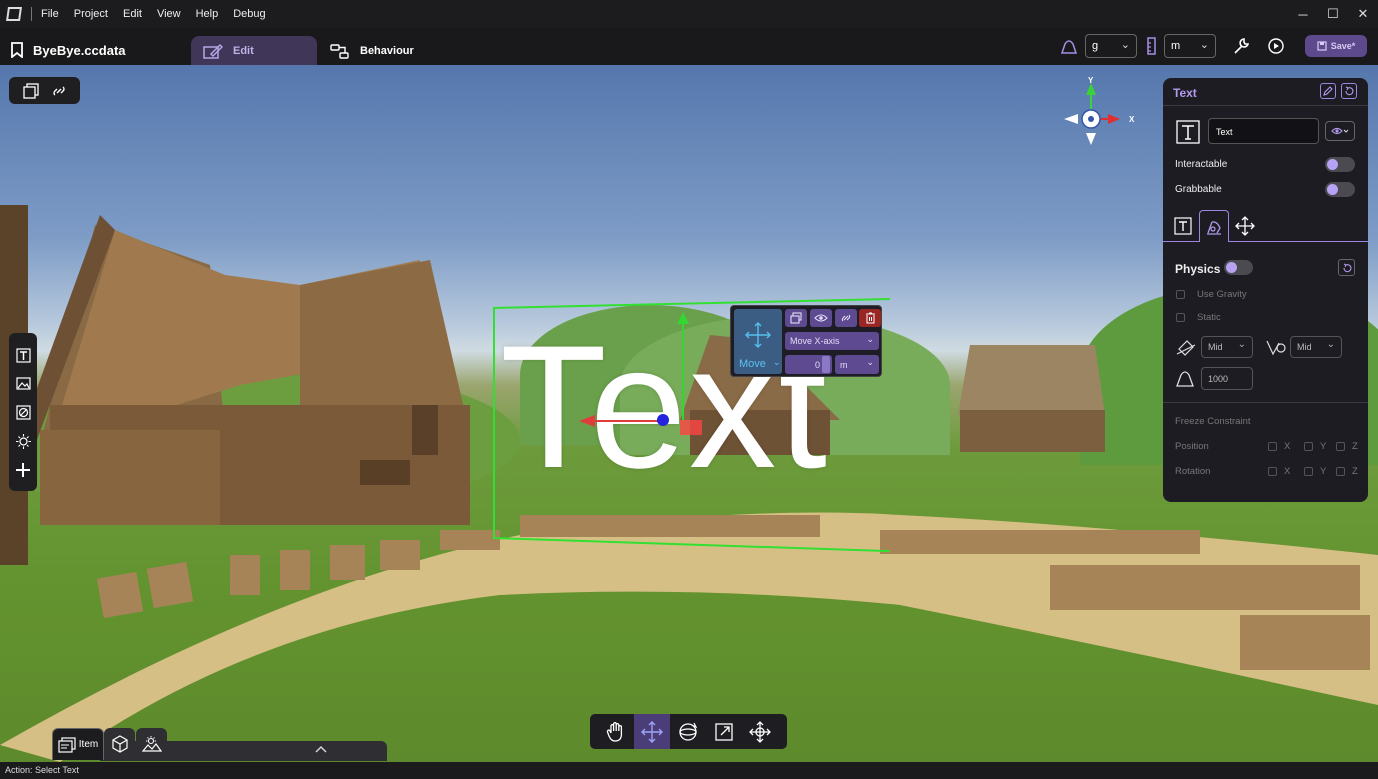 Image resolution: width=1378 pixels, height=779 pixels. I want to click on menu-view: View, so click(169, 14).